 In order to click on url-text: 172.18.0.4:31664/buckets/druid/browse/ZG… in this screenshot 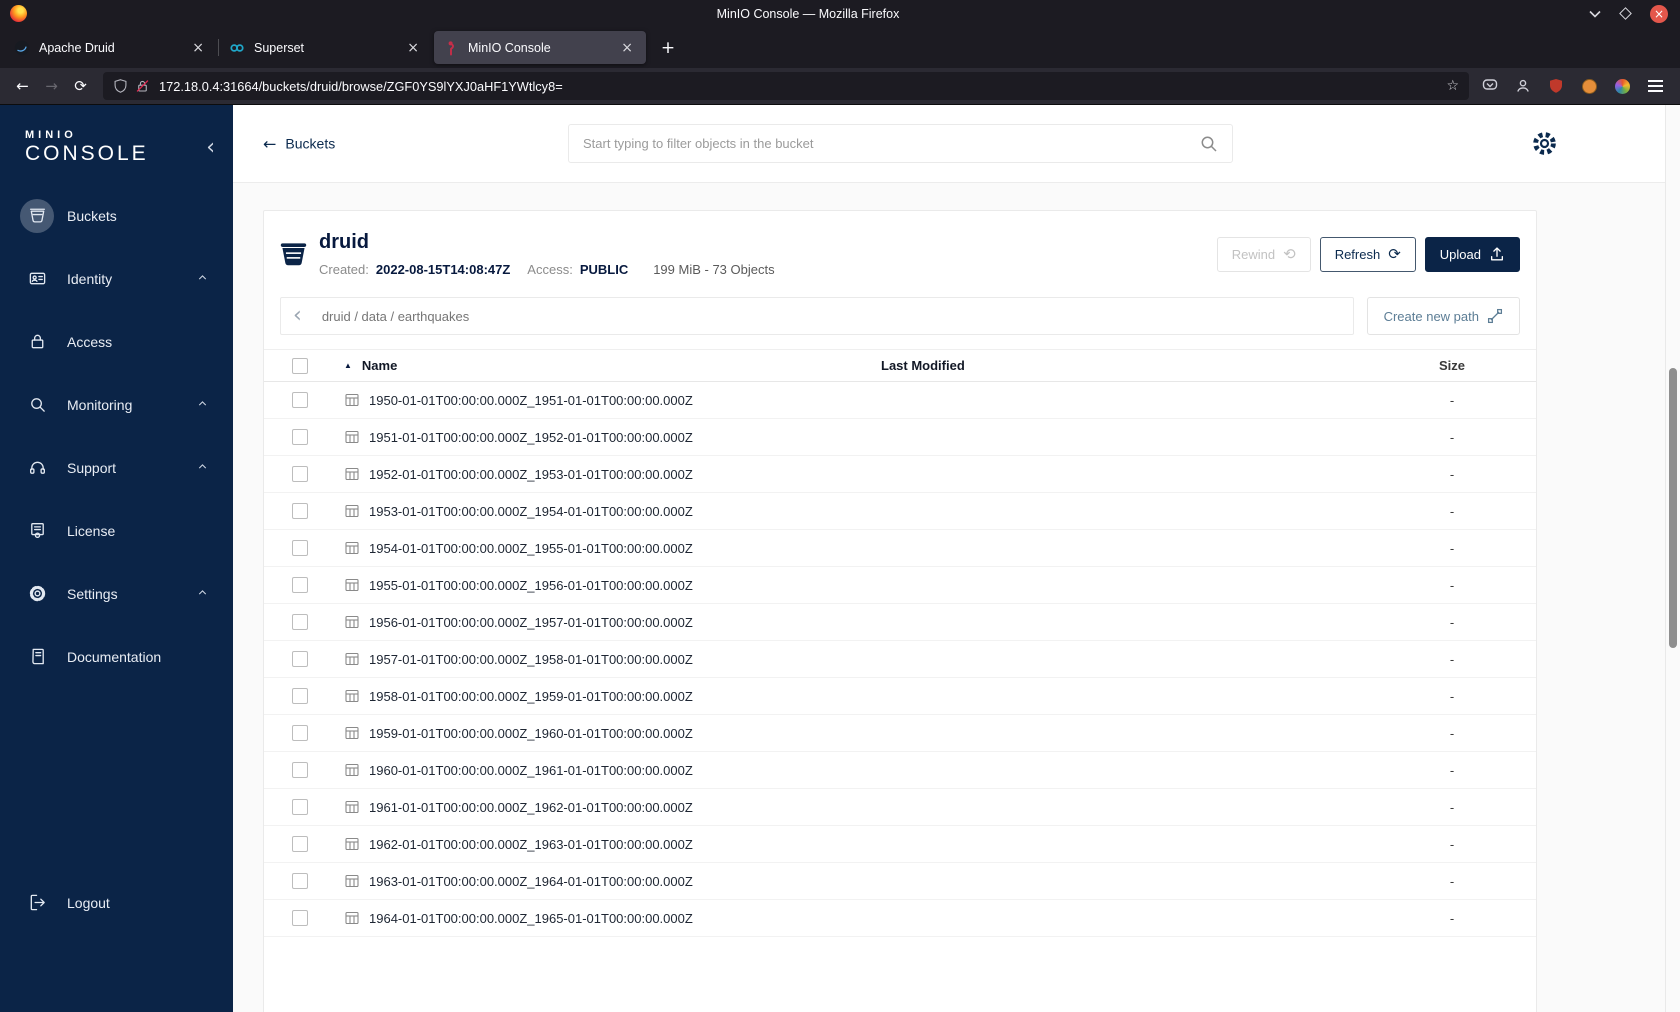, I will do `click(802, 86)`.